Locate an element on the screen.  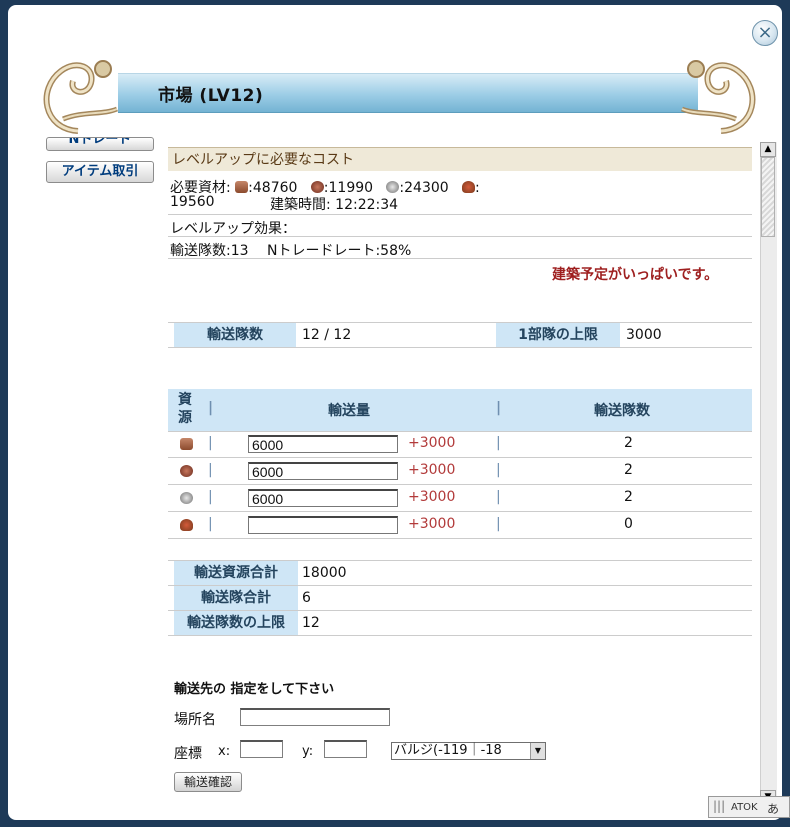
squad-max-label: 輸送隊数の上限 is located at coordinates (236, 623).